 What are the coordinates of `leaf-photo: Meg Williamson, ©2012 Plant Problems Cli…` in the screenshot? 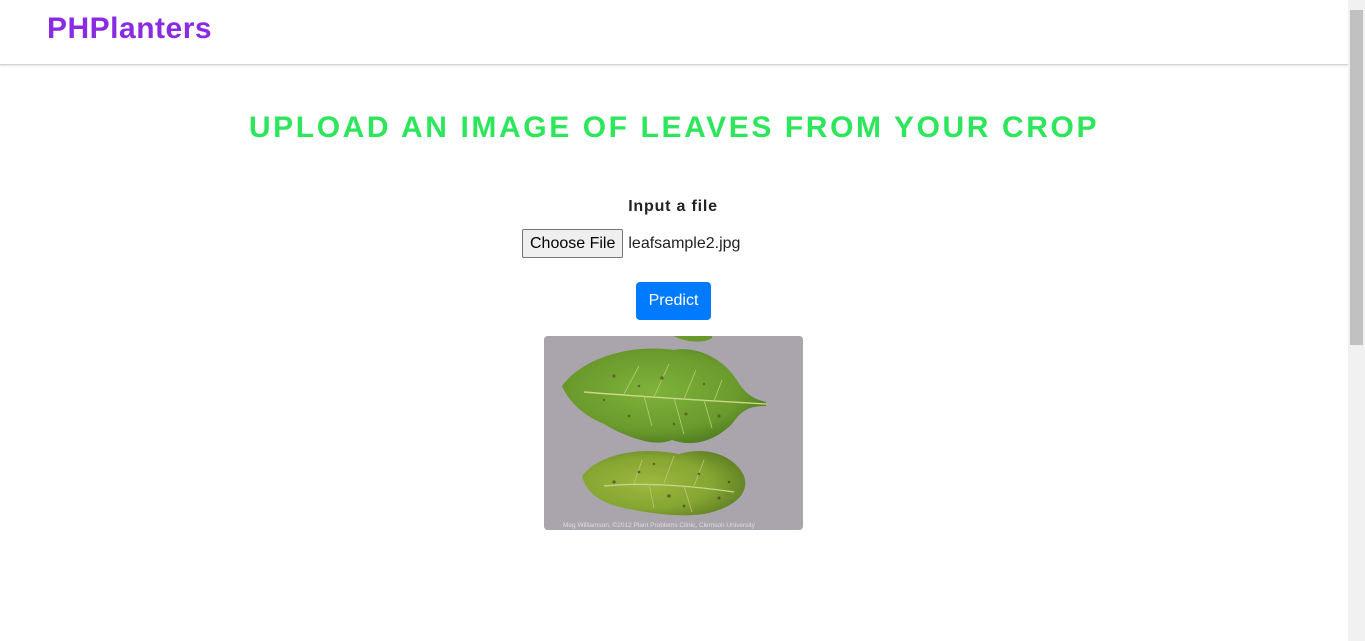 It's located at (673, 433).